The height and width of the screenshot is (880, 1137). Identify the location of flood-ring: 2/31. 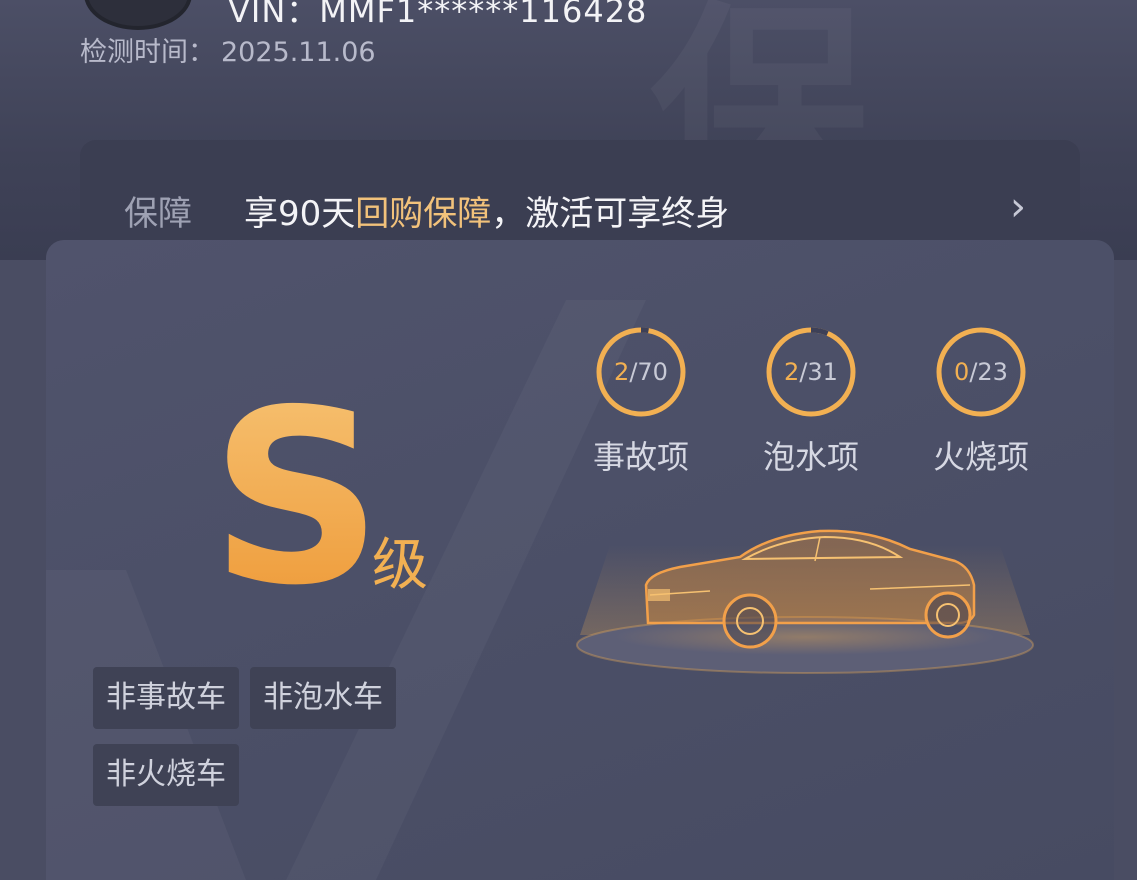
(811, 372).